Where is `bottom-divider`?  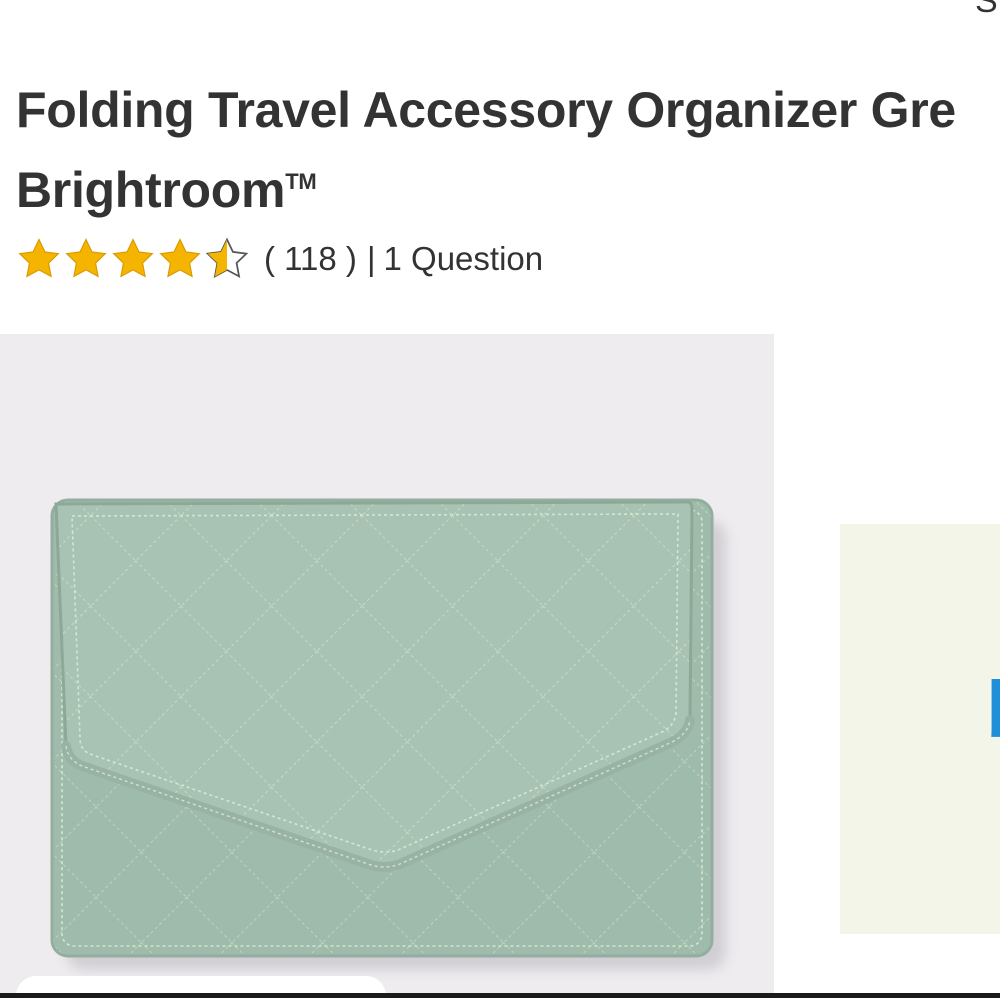 bottom-divider is located at coordinates (500, 995).